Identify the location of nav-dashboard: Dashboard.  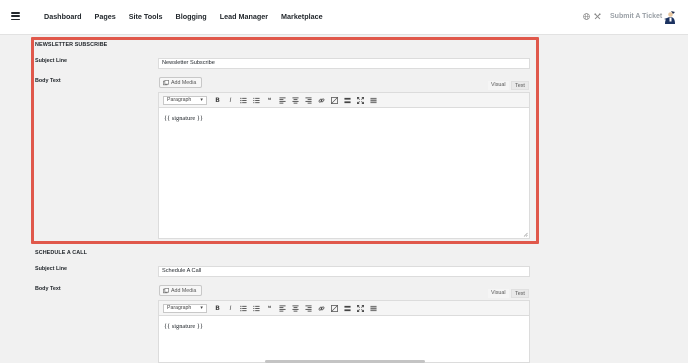
(63, 16).